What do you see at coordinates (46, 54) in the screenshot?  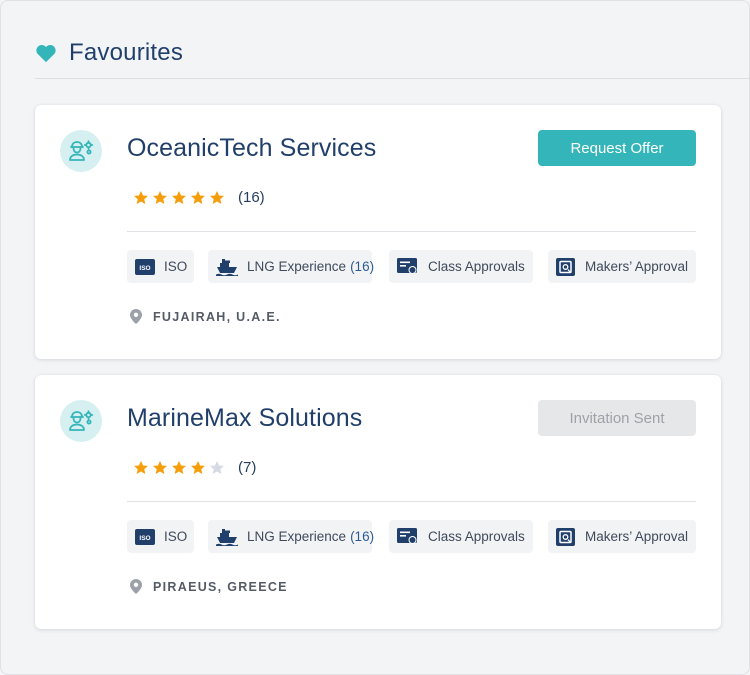 I see `heart-icon` at bounding box center [46, 54].